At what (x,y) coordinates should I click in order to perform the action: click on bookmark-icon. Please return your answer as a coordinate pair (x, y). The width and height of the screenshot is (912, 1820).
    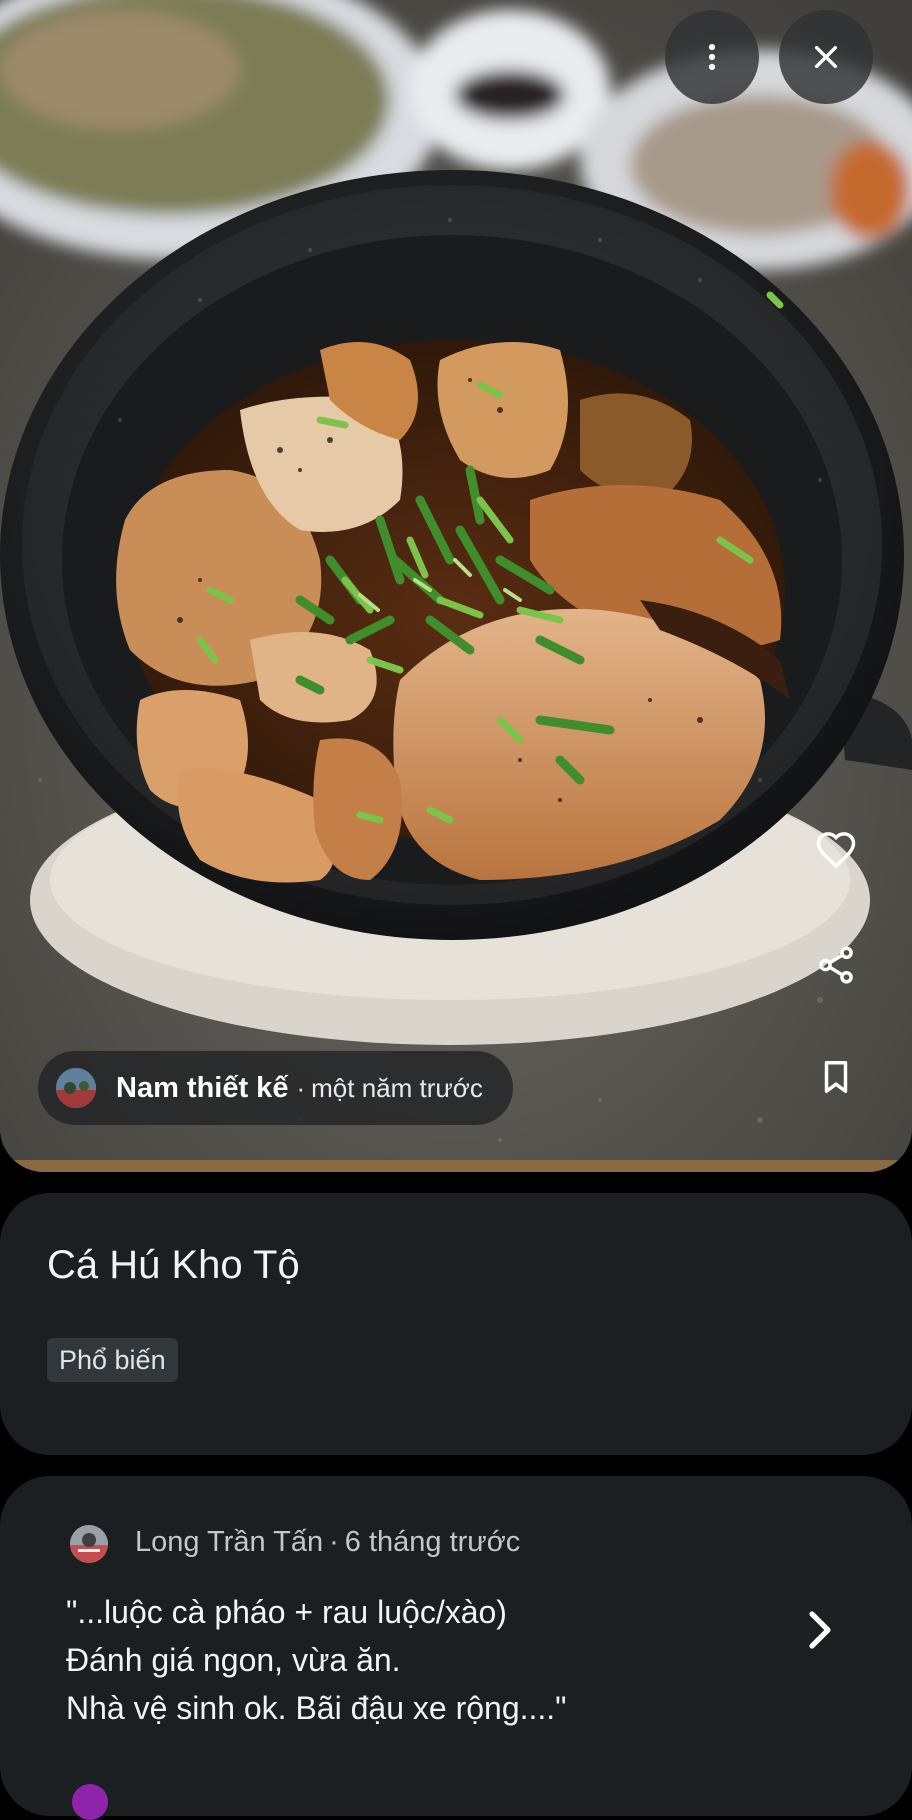
    Looking at the image, I should click on (836, 1077).